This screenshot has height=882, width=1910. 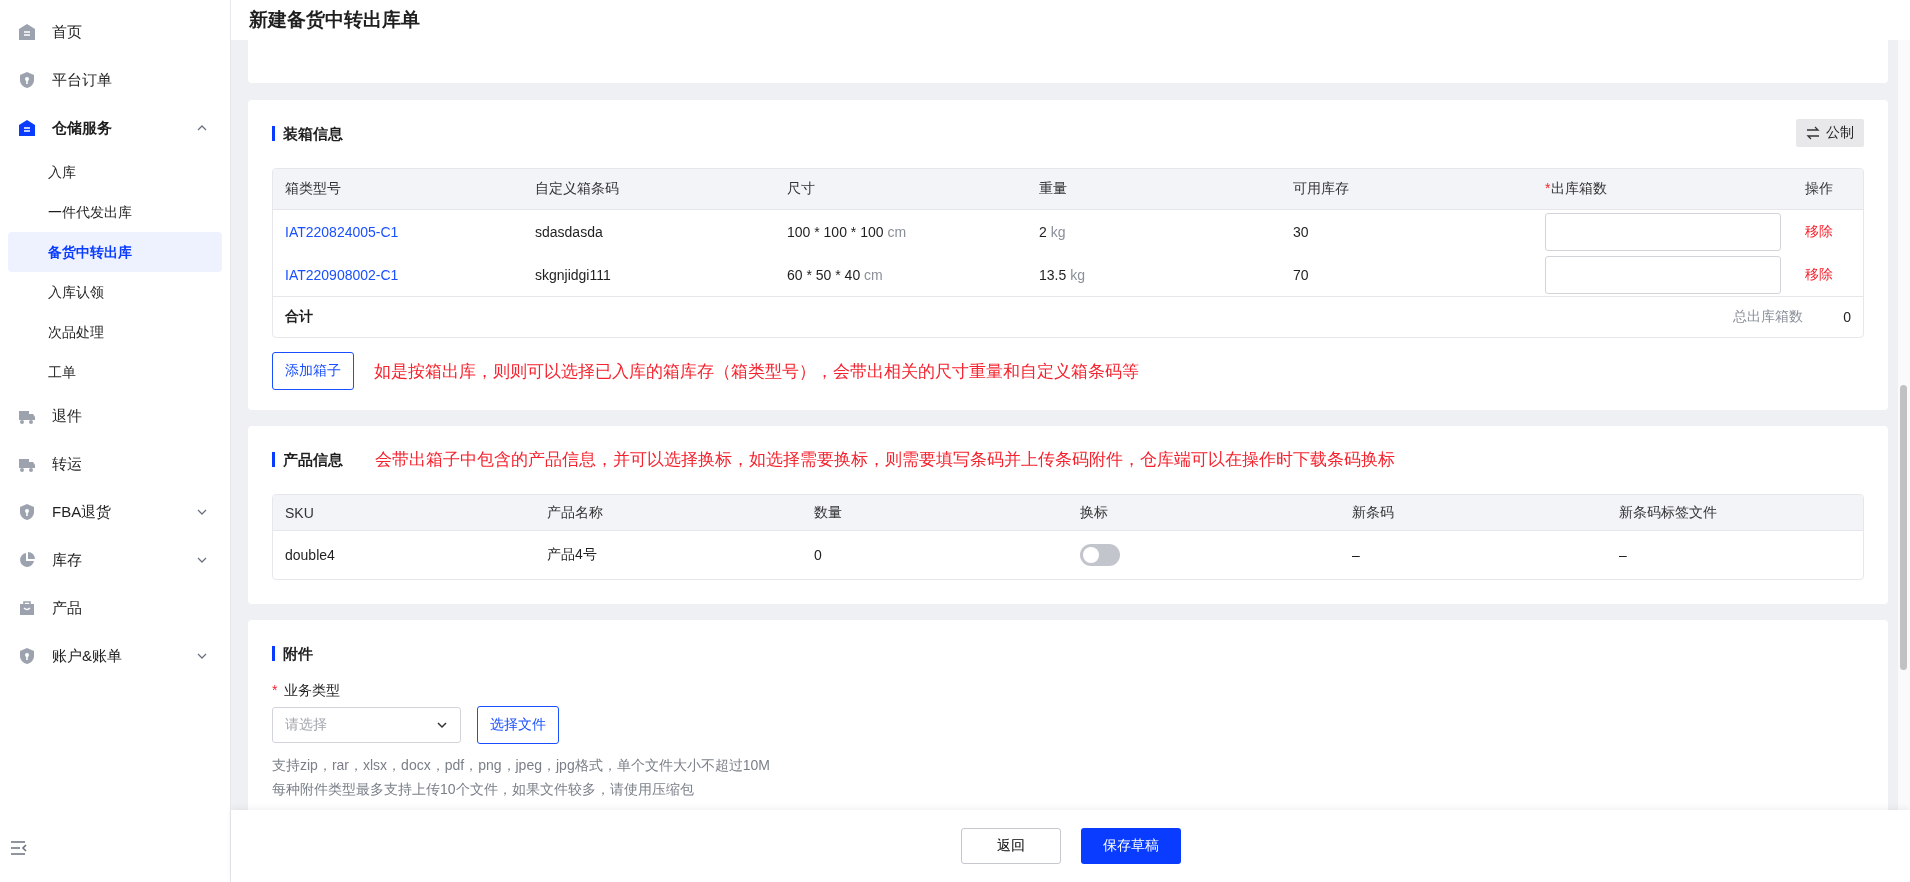 I want to click on box-type-link: IAT220824005-C1, so click(x=398, y=231).